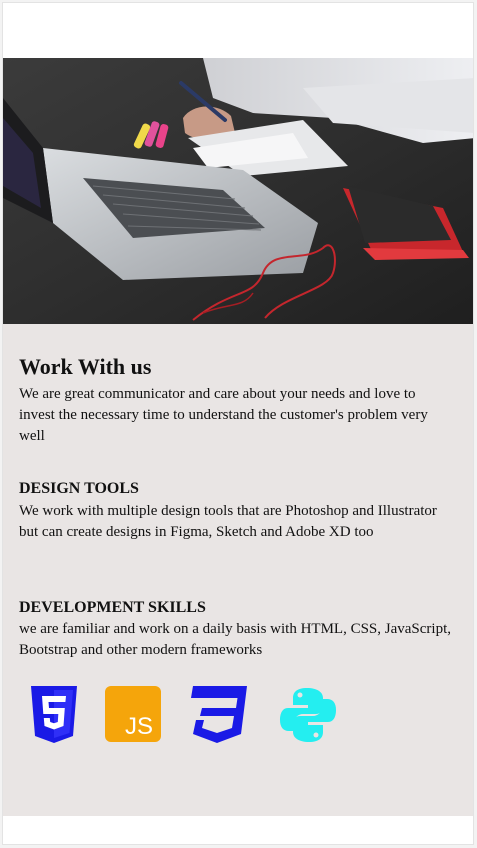  Describe the element at coordinates (85, 366) in the screenshot. I see `work-with-us-title: Work With us` at that location.